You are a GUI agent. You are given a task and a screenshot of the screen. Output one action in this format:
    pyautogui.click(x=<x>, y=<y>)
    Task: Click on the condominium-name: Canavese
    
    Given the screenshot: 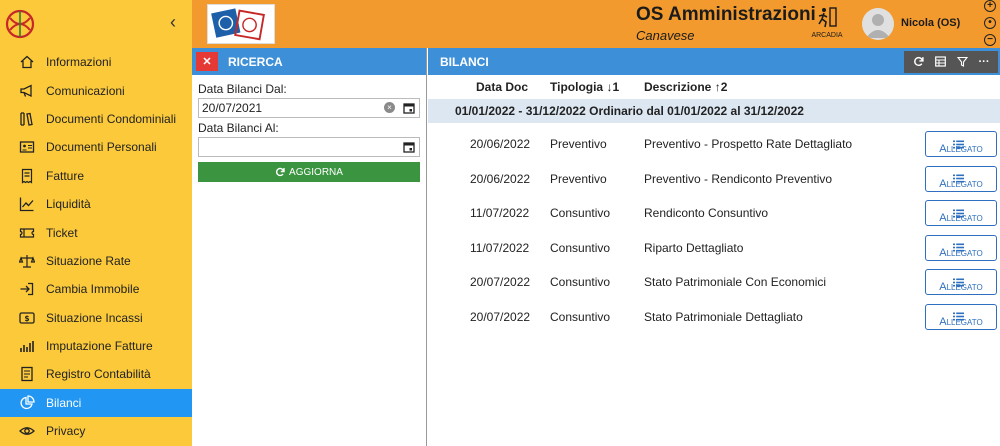 What is the action you would take?
    pyautogui.click(x=665, y=35)
    